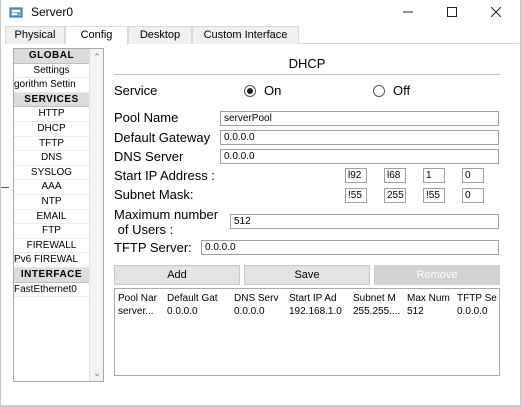 The height and width of the screenshot is (407, 521). I want to click on tab-desktop: Desktop, so click(160, 35).